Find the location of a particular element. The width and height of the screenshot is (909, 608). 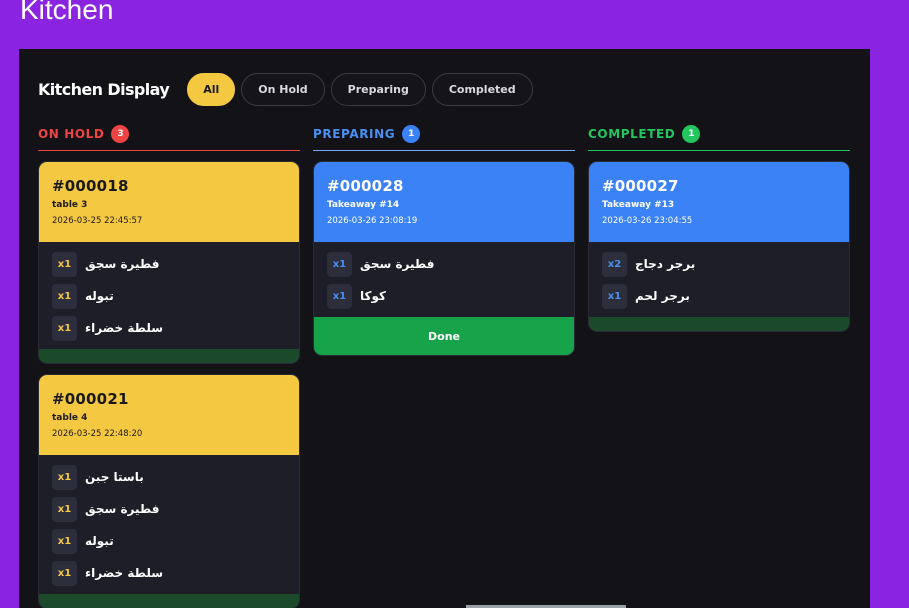

order-item: x2 برجر دجاج is located at coordinates (719, 264).